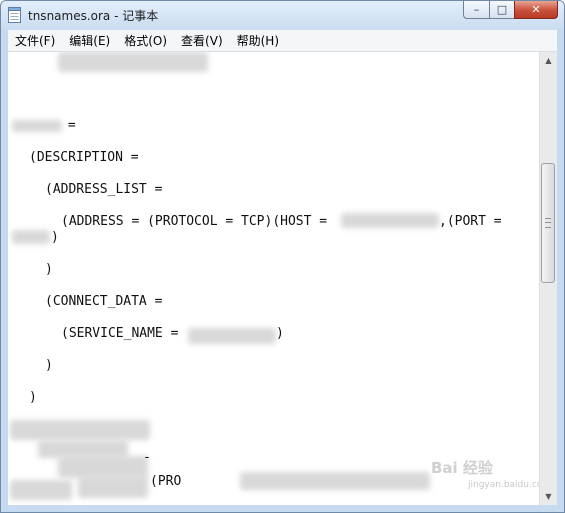  I want to click on scroll-up-icon: ▲, so click(548, 60).